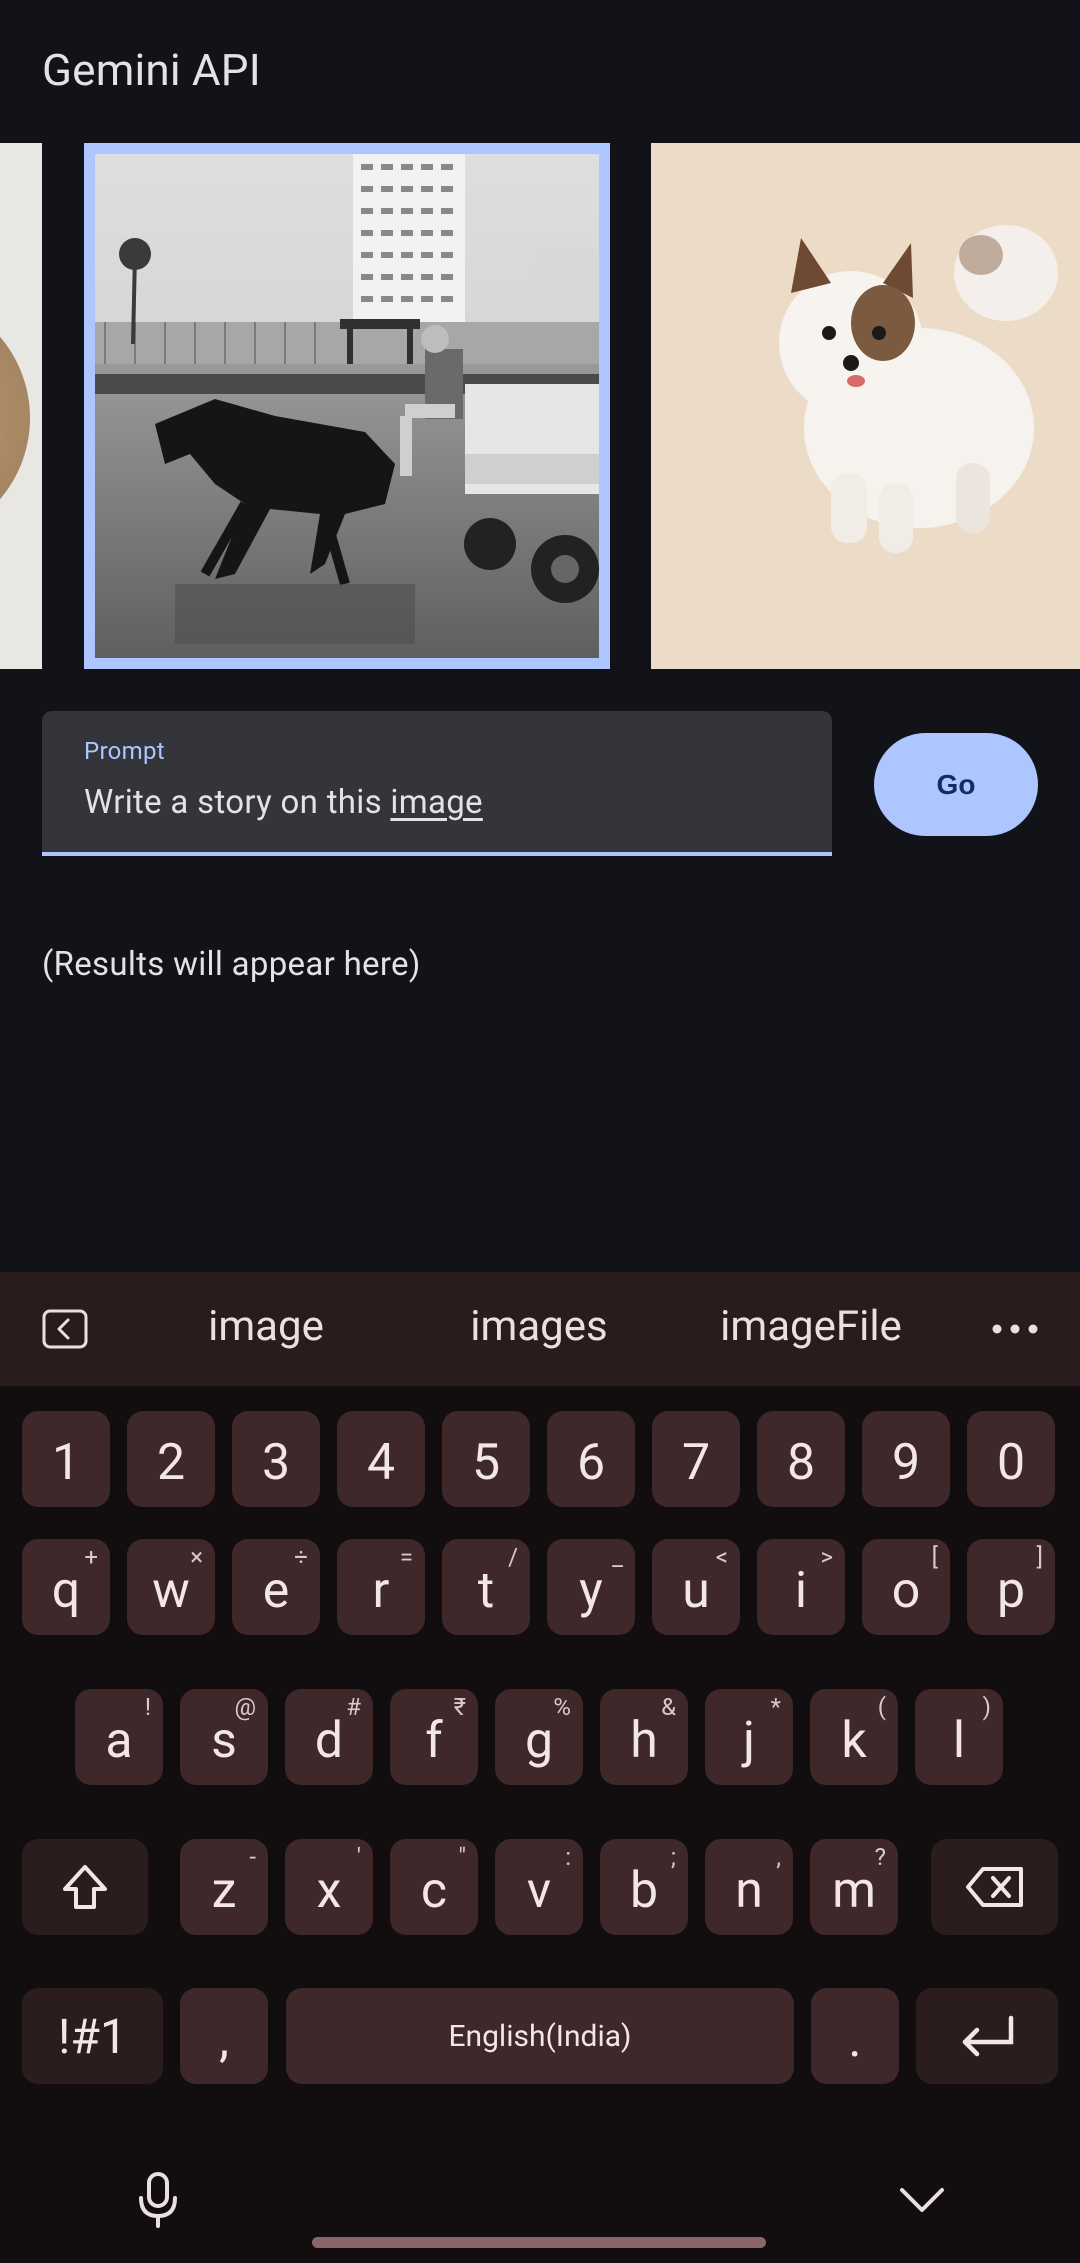 Image resolution: width=1080 pixels, height=2263 pixels. I want to click on key-2: 2, so click(171, 1459).